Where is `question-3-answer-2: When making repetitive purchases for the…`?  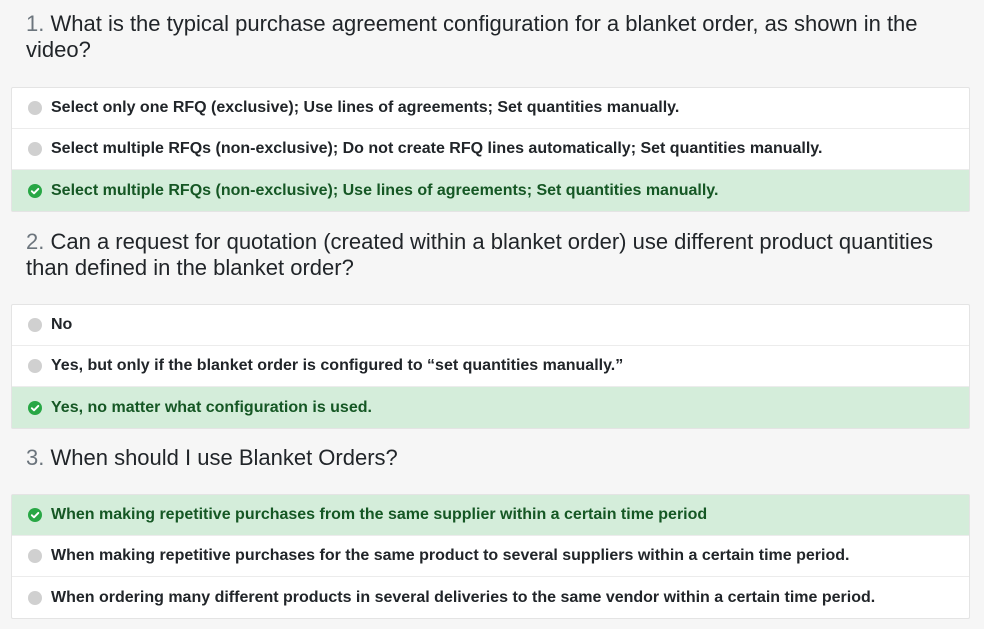
question-3-answer-2: When making repetitive purchases for the… is located at coordinates (490, 556).